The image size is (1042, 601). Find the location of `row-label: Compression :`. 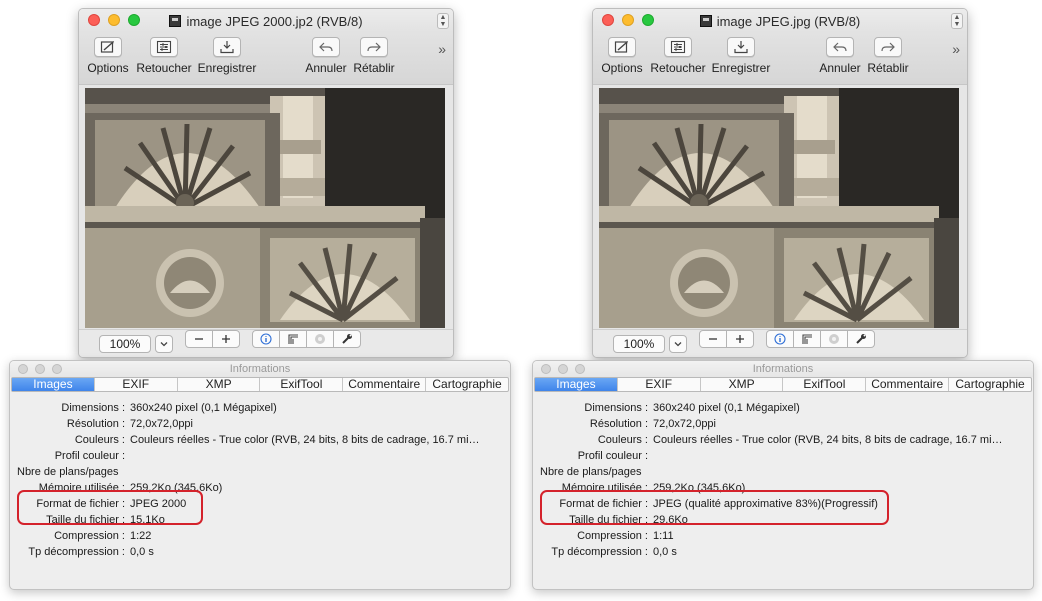

row-label: Compression : is located at coordinates (89, 536).